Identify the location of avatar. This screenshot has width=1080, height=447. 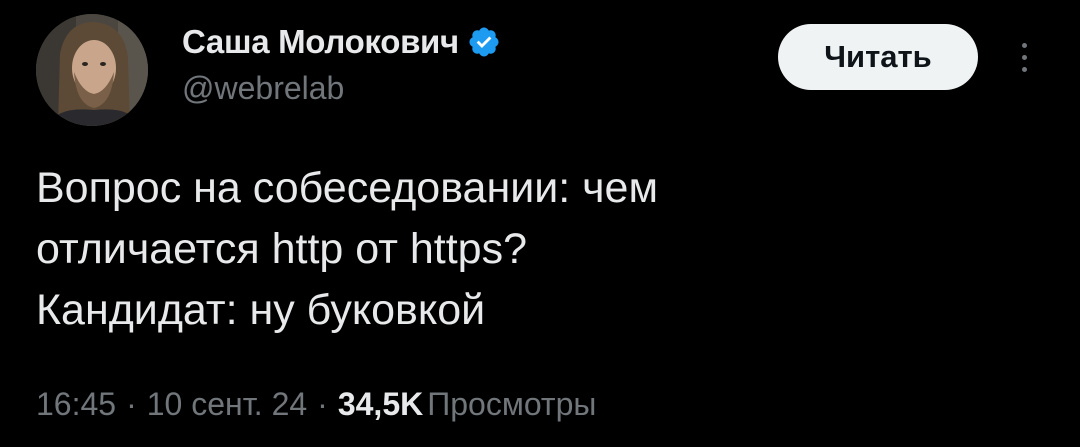
(92, 70).